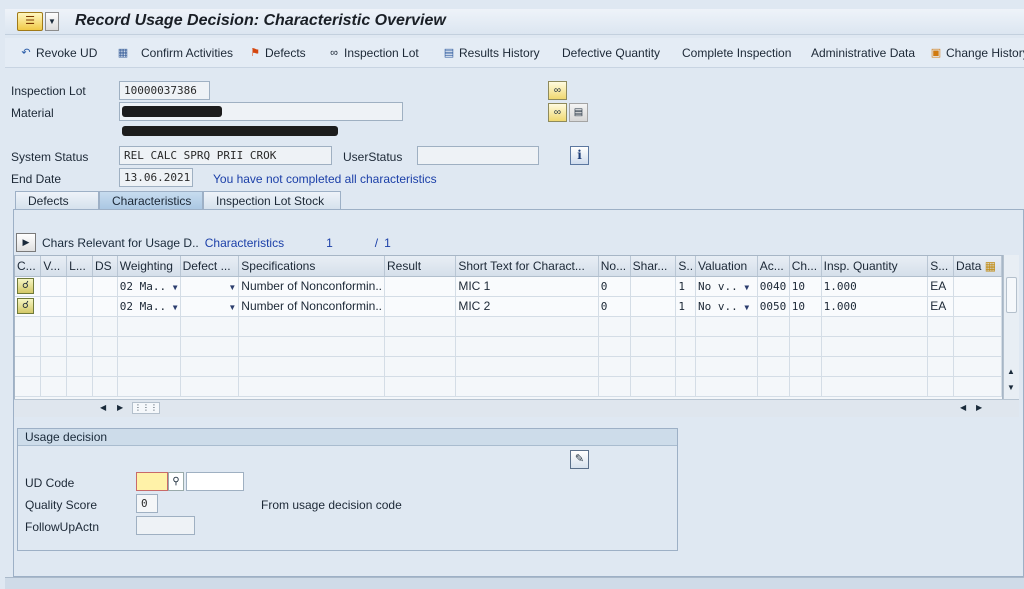  I want to click on expand-icon: ▶, so click(26, 242).